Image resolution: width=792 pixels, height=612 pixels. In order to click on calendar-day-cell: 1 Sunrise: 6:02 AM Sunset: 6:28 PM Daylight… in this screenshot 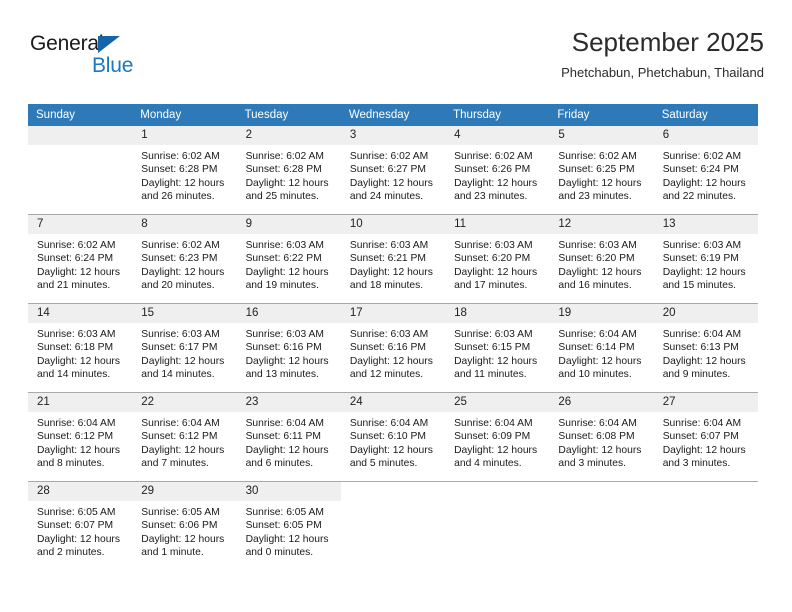, I will do `click(184, 170)`.